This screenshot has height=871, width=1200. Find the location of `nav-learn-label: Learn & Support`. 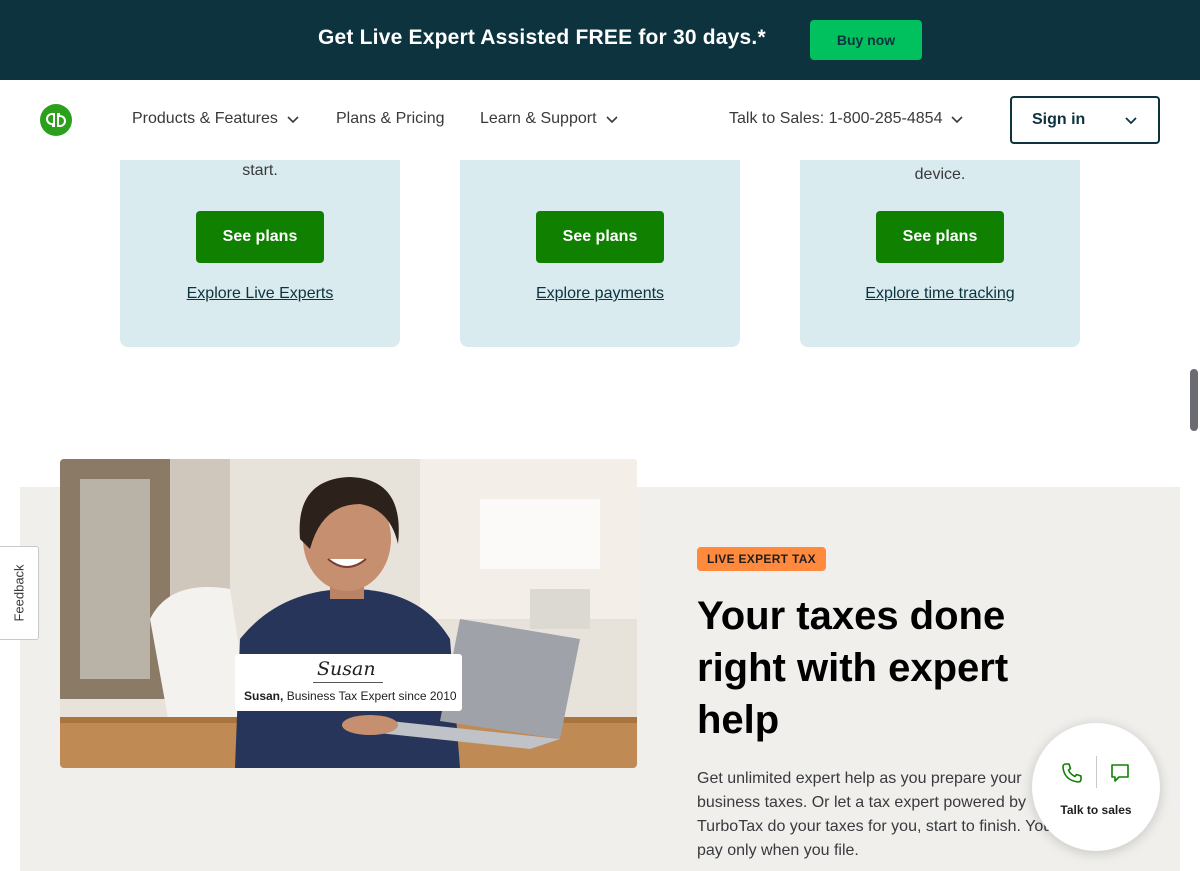

nav-learn-label: Learn & Support is located at coordinates (538, 118).